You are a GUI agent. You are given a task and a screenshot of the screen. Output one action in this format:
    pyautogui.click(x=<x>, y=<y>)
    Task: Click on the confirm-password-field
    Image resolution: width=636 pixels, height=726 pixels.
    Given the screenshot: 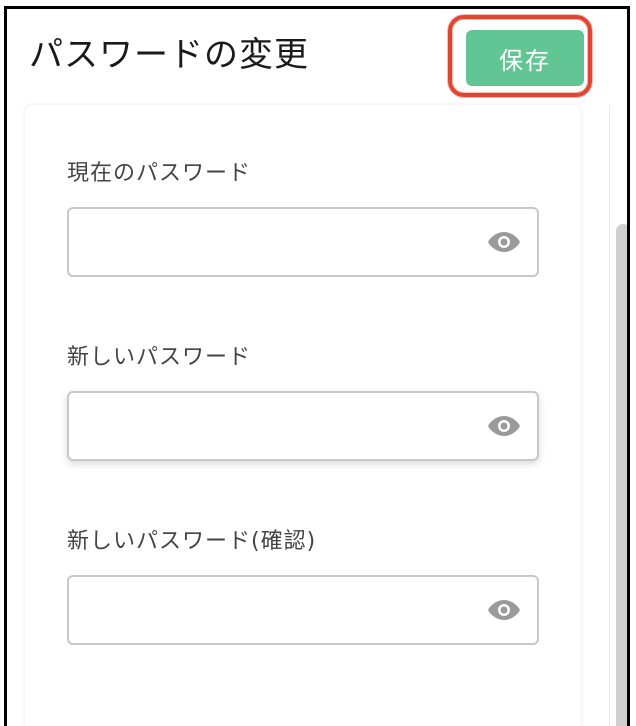 What is the action you would take?
    pyautogui.click(x=303, y=610)
    